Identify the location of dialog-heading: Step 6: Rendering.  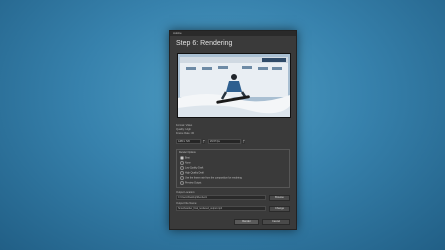
(204, 43).